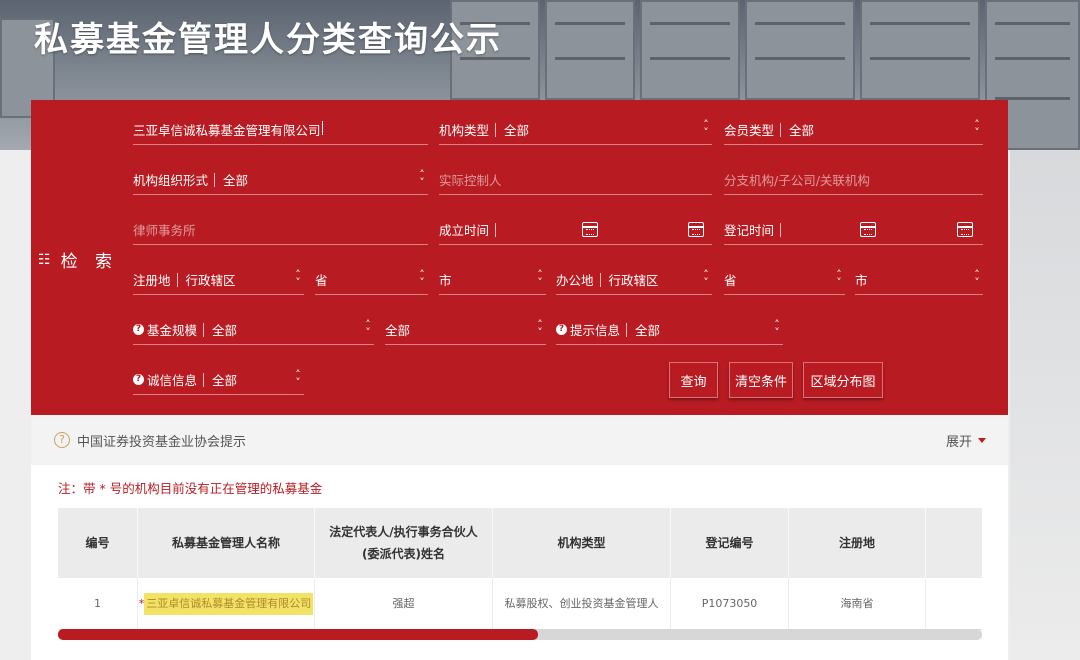 This screenshot has width=1080, height=660. I want to click on reg-province-select: 省 ˄ ˅, so click(371, 280).